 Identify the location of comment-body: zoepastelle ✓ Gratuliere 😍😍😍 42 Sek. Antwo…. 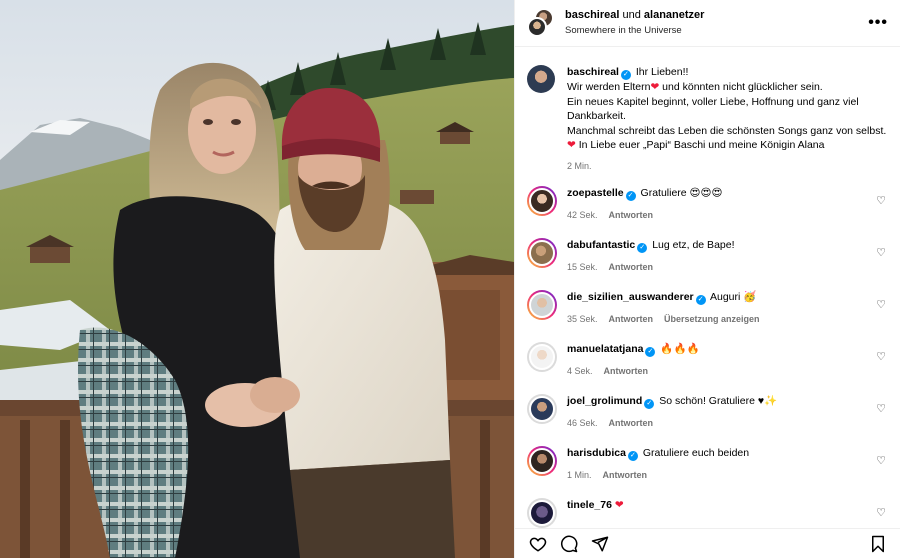
(720, 210).